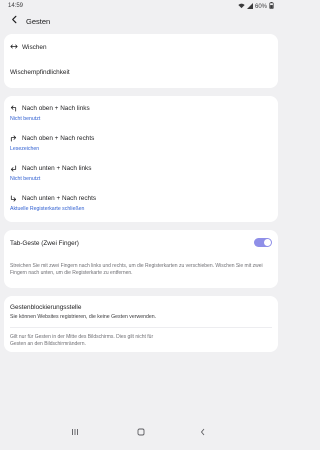  Describe the element at coordinates (203, 433) in the screenshot. I see `back-icon` at that location.